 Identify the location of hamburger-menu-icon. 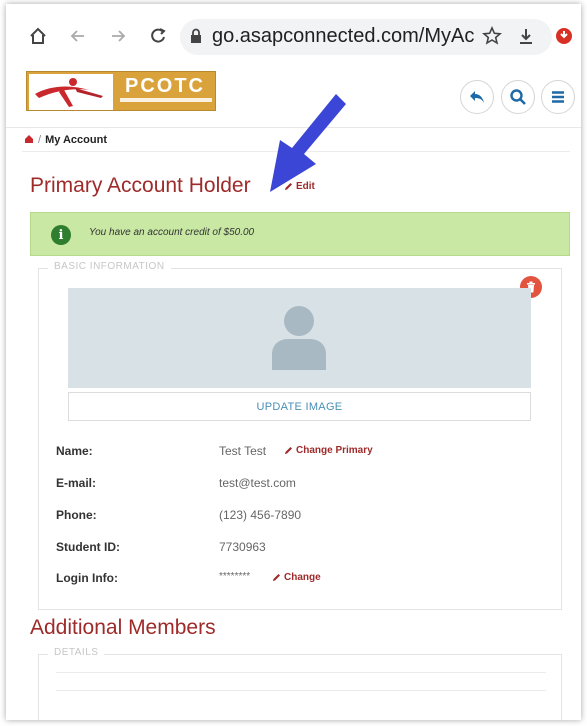
(558, 97).